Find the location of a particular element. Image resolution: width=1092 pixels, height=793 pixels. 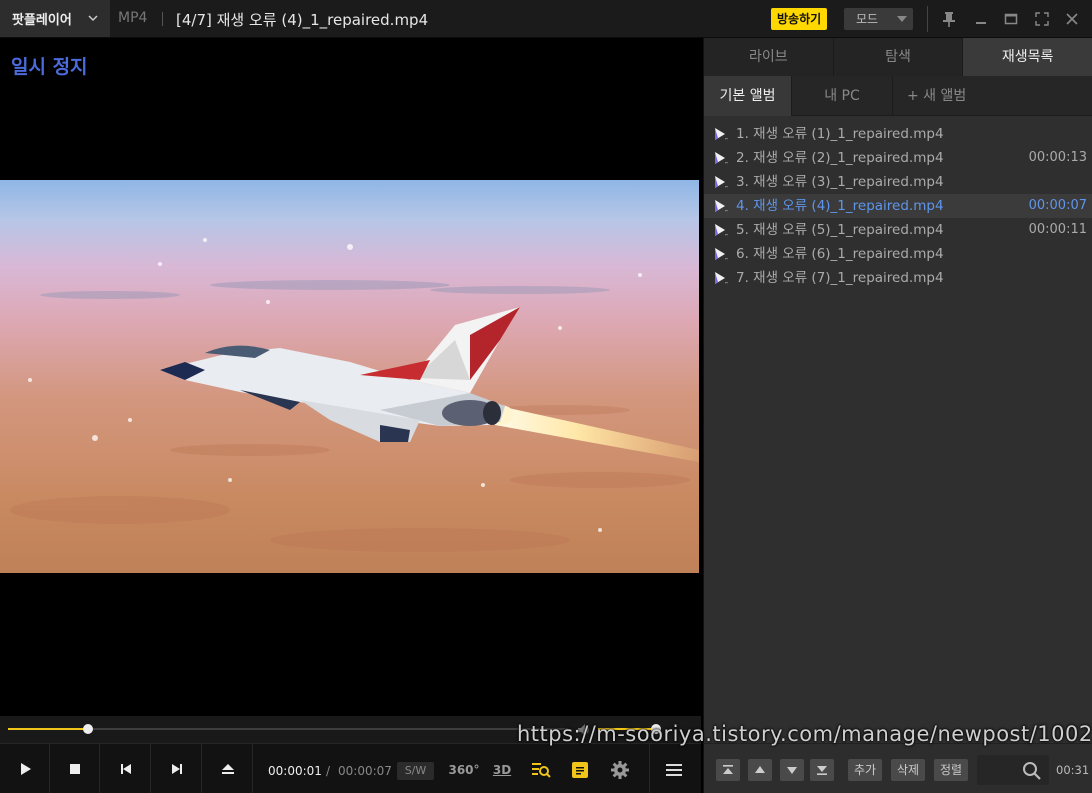

move-top-button is located at coordinates (728, 770).